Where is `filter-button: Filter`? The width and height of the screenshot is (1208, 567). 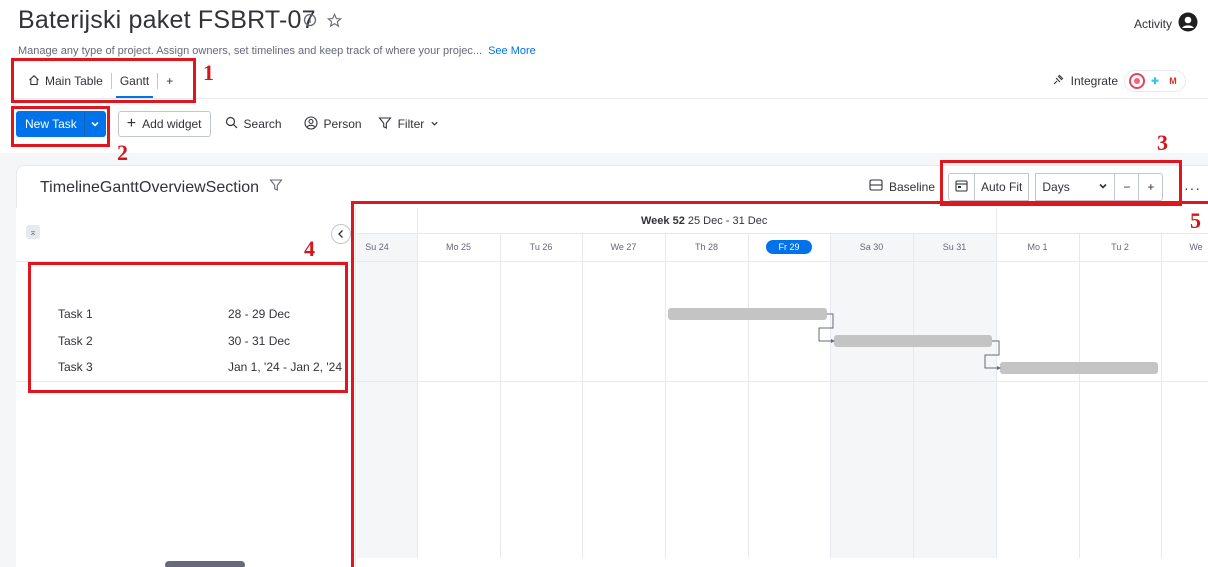 filter-button: Filter is located at coordinates (409, 124).